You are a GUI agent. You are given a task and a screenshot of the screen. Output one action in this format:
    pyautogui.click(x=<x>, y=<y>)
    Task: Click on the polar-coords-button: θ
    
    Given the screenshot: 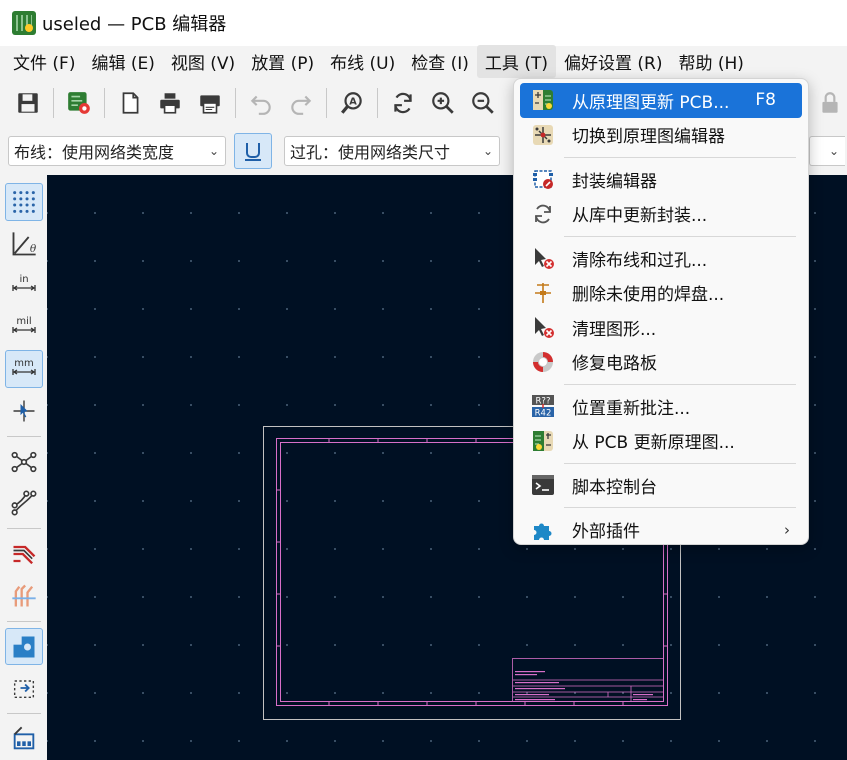 What is the action you would take?
    pyautogui.click(x=24, y=244)
    